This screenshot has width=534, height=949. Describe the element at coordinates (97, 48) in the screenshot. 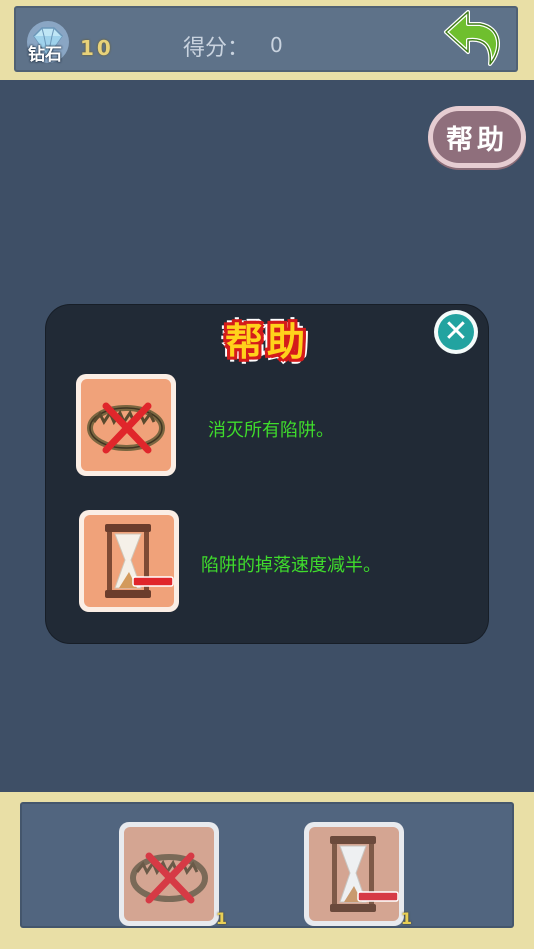

I see `diamond-count: 10` at that location.